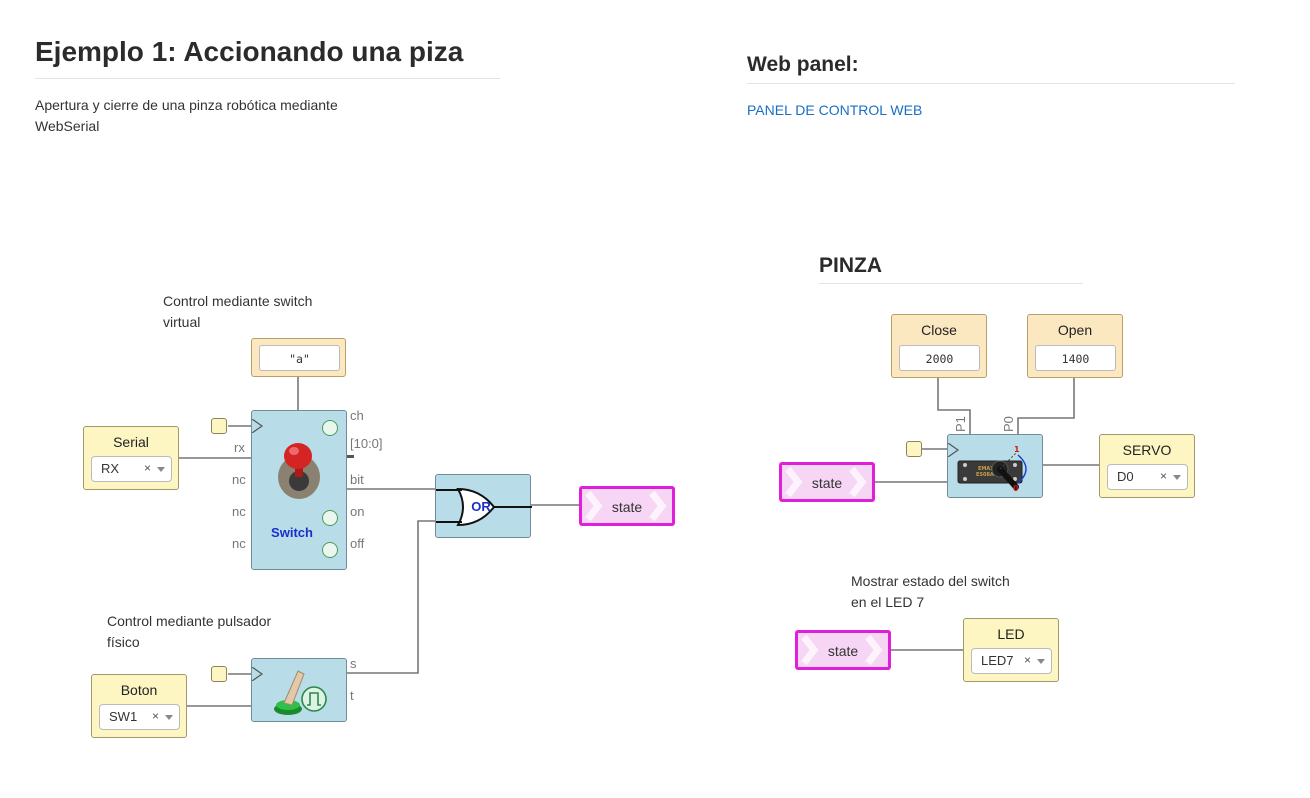  I want to click on state-servo-label: state, so click(827, 483).